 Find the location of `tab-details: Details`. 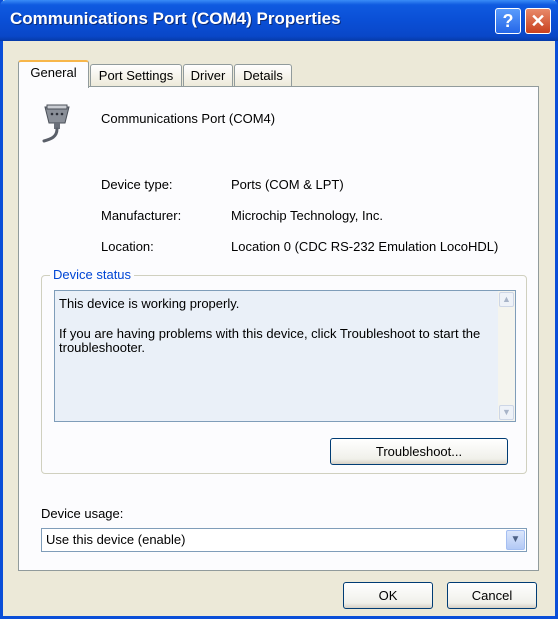

tab-details: Details is located at coordinates (263, 75).